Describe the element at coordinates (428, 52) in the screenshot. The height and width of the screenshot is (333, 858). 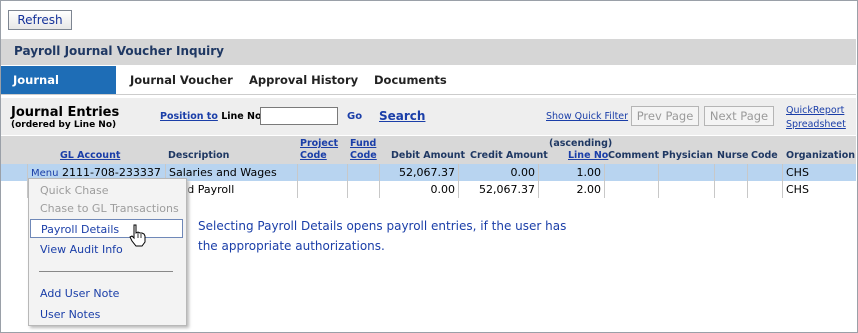
I see `page-title-bar: Payroll Journal Voucher Inquiry` at that location.